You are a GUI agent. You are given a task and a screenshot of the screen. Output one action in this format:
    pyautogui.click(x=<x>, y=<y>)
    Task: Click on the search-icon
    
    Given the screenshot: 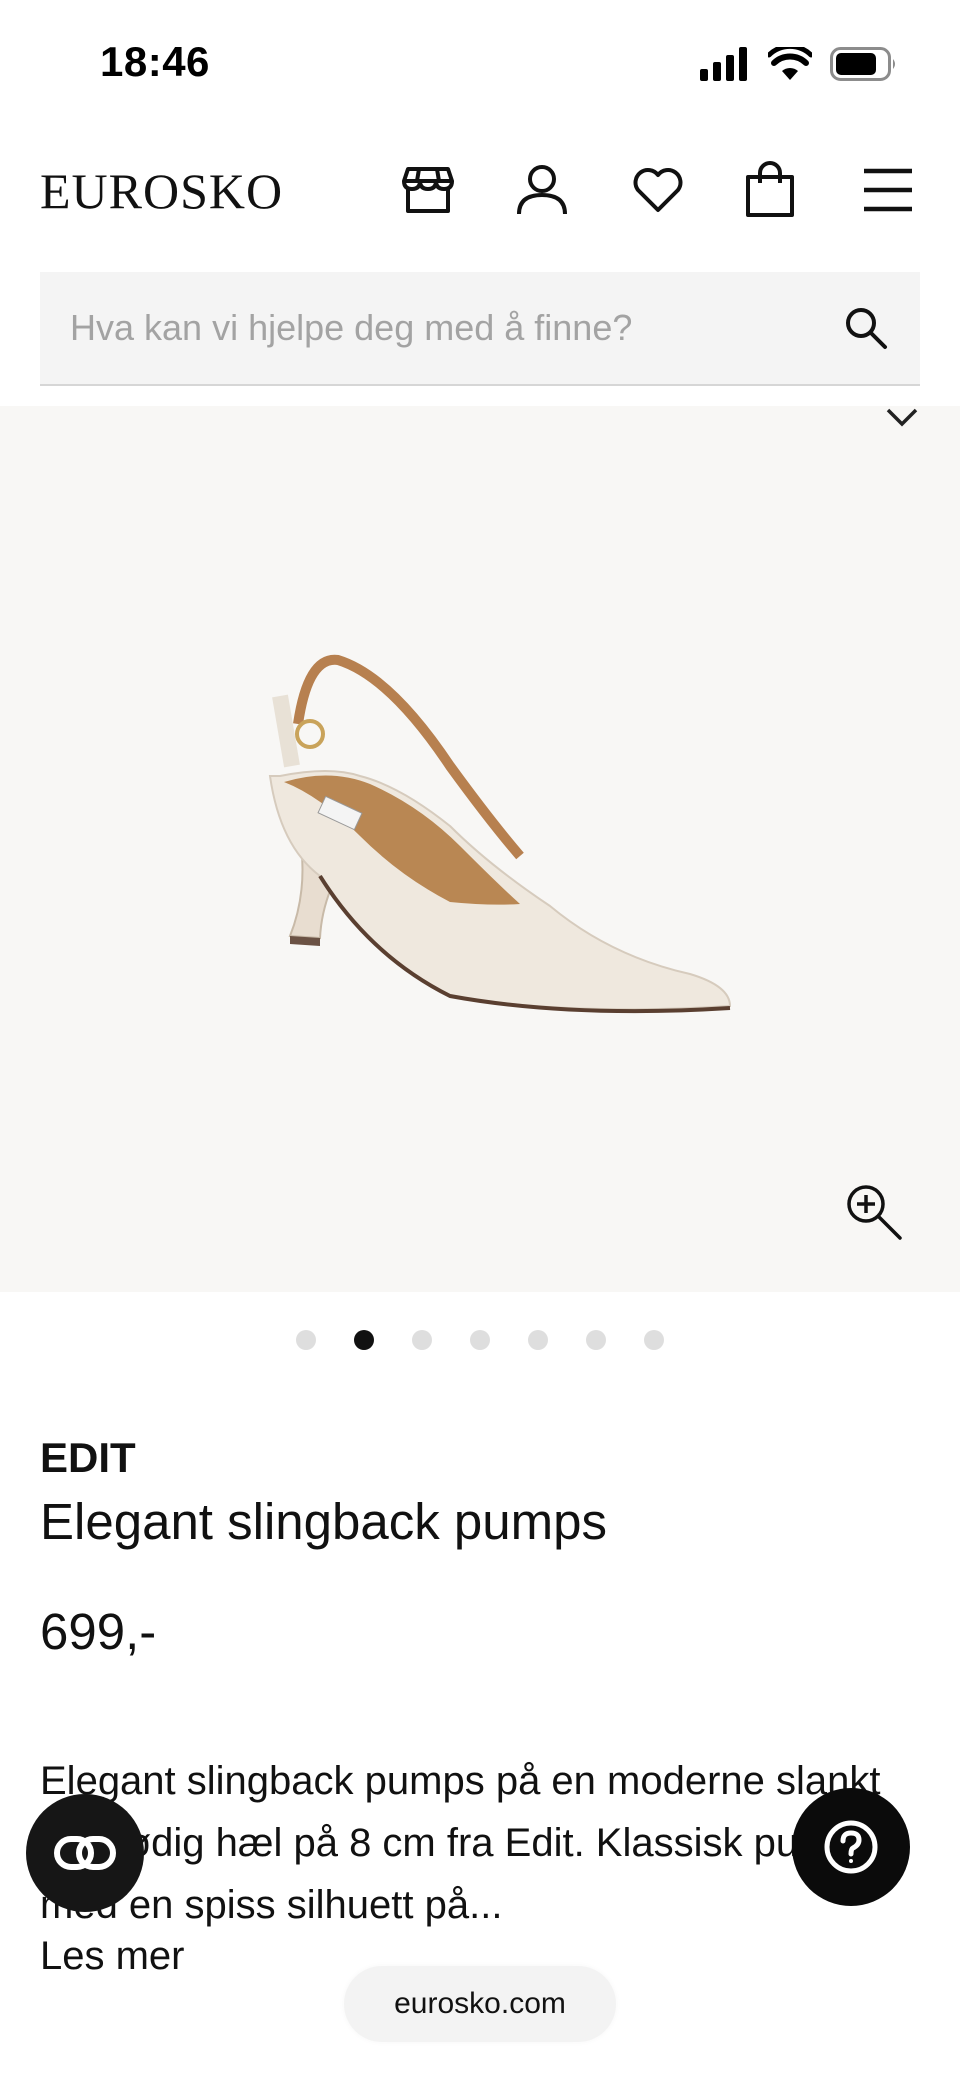 What is the action you would take?
    pyautogui.click(x=866, y=328)
    